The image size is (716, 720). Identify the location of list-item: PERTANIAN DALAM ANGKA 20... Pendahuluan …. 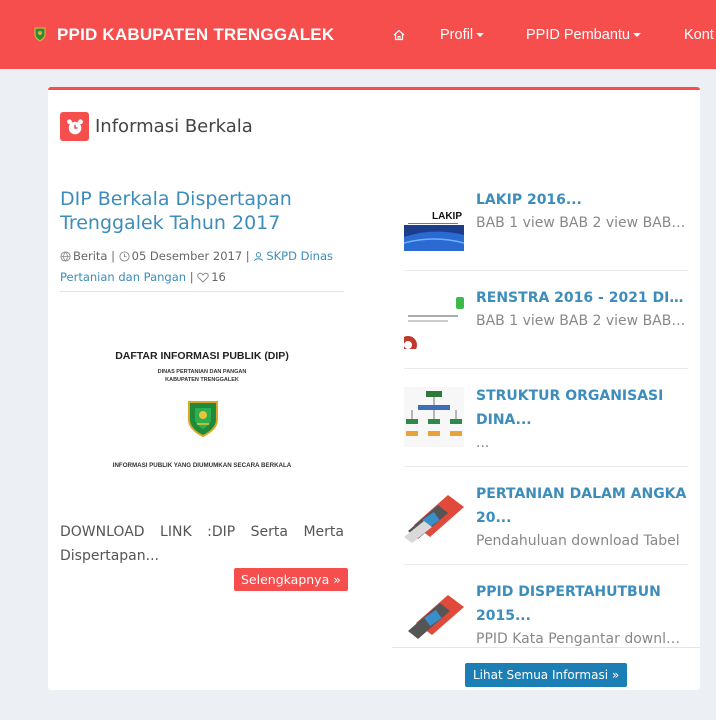
(546, 516).